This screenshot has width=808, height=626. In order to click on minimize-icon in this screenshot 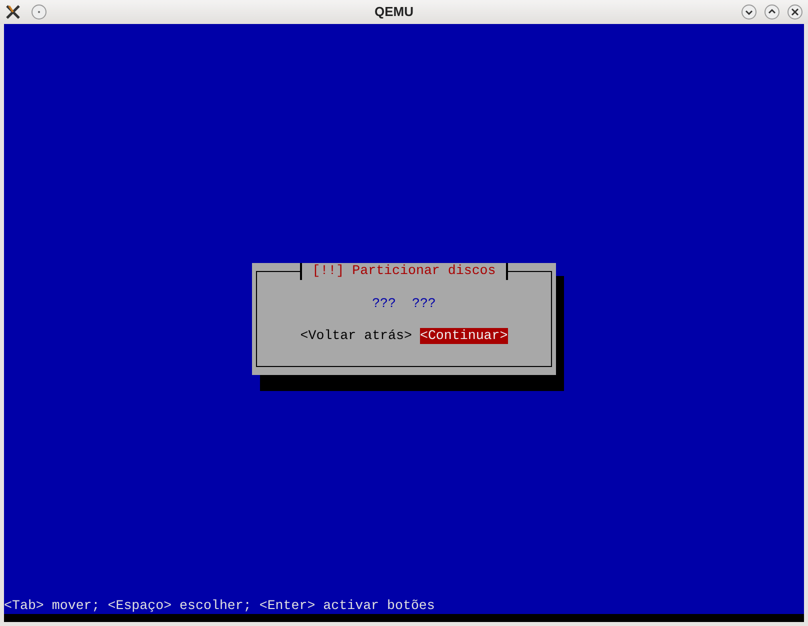, I will do `click(749, 12)`.